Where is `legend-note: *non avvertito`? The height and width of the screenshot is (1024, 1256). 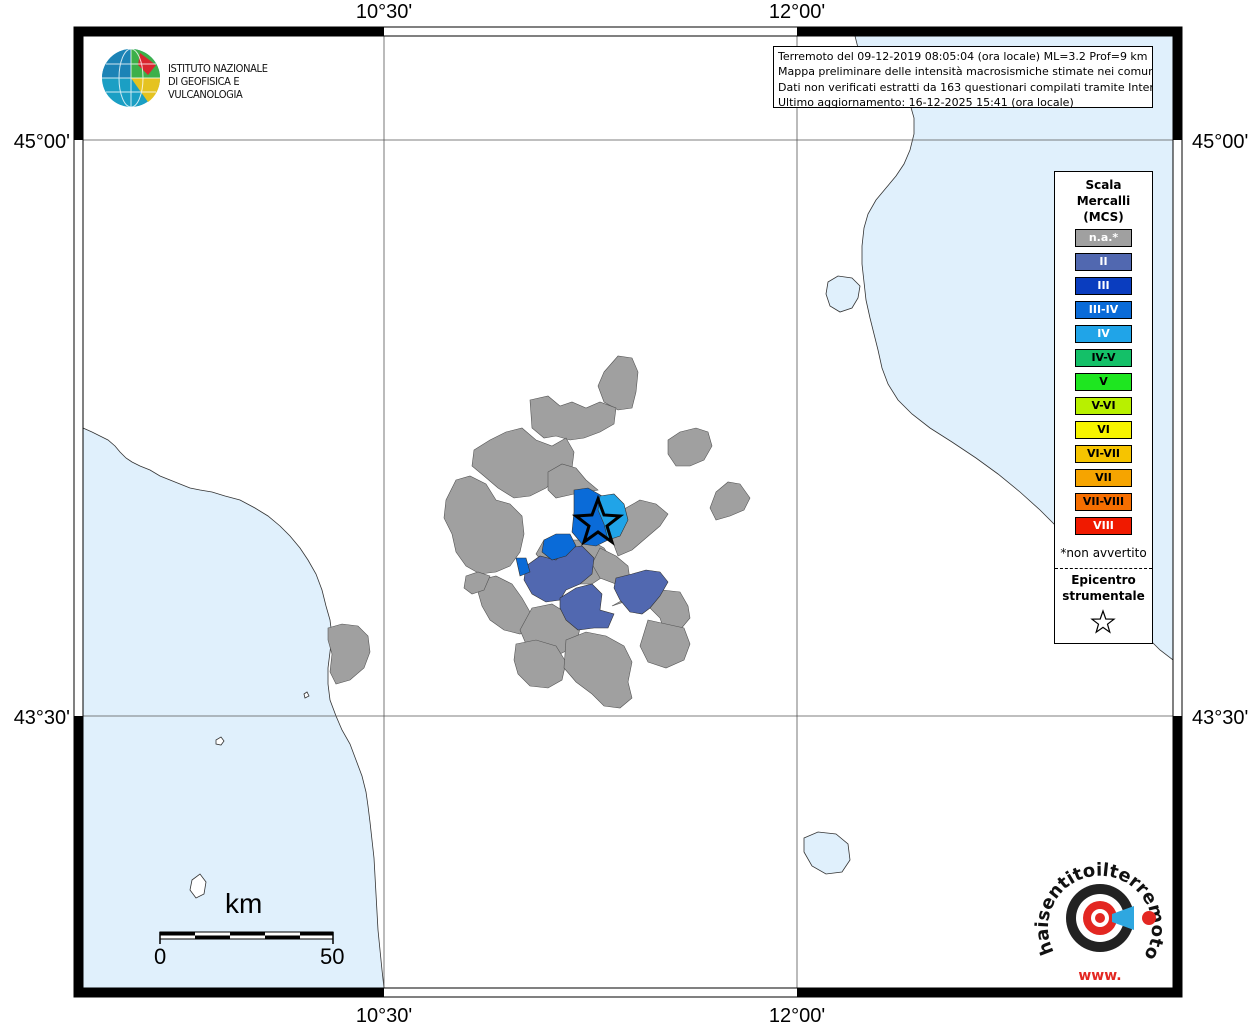
legend-note: *non avvertito is located at coordinates (1103, 553).